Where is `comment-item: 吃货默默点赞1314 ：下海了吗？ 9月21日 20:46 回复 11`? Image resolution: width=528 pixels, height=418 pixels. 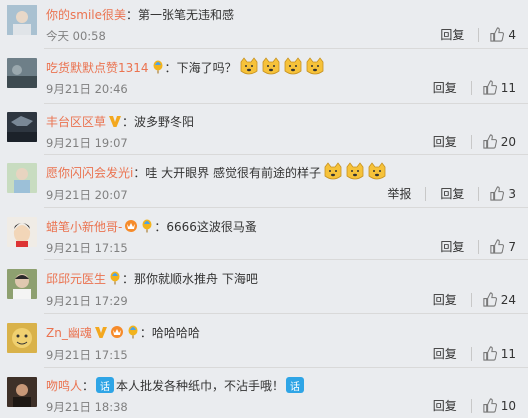 comment-item: 吃货默默点赞1314 ：下海了吗？ 9月21日 20:46 回复 11 is located at coordinates (264, 76).